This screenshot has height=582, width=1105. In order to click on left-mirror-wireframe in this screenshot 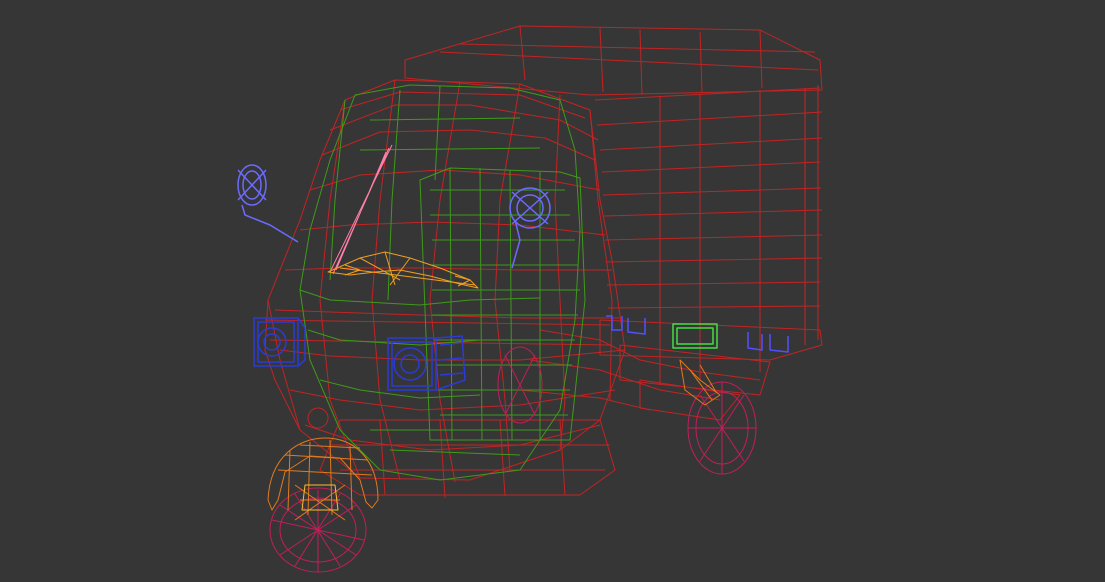, I will do `click(268, 203)`.